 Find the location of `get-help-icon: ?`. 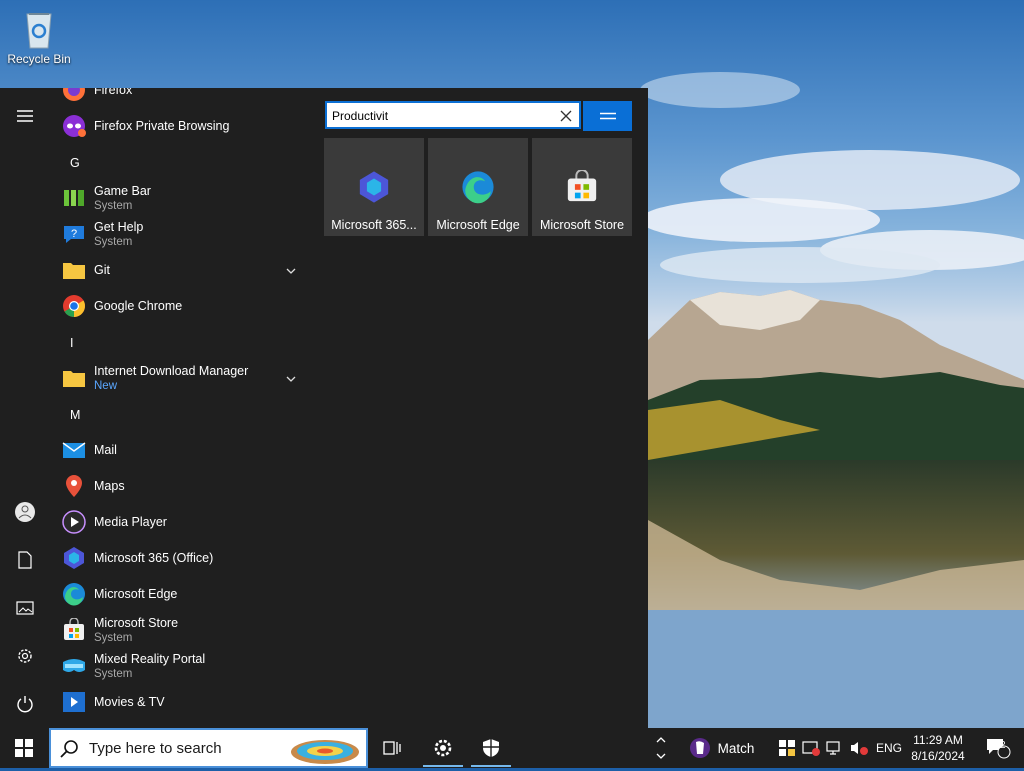

get-help-icon: ? is located at coordinates (74, 234).